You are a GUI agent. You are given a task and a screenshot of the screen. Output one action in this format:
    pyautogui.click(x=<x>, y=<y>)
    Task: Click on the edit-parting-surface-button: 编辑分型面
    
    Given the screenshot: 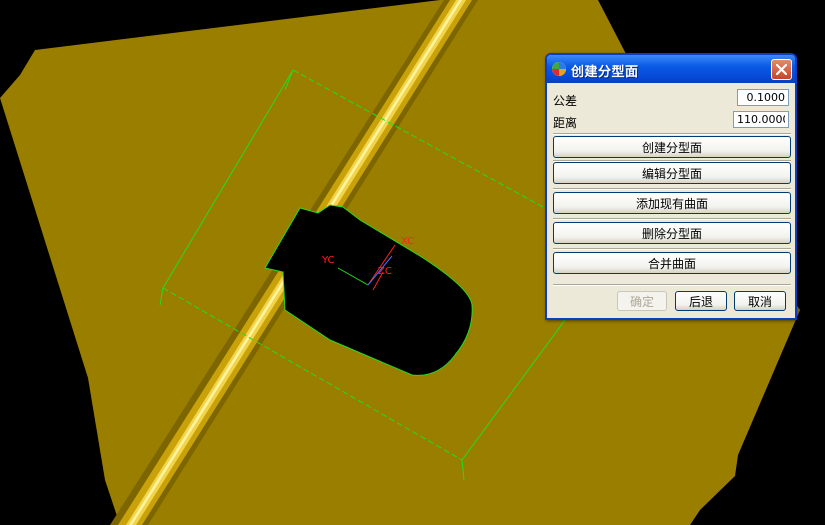 What is the action you would take?
    pyautogui.click(x=672, y=173)
    